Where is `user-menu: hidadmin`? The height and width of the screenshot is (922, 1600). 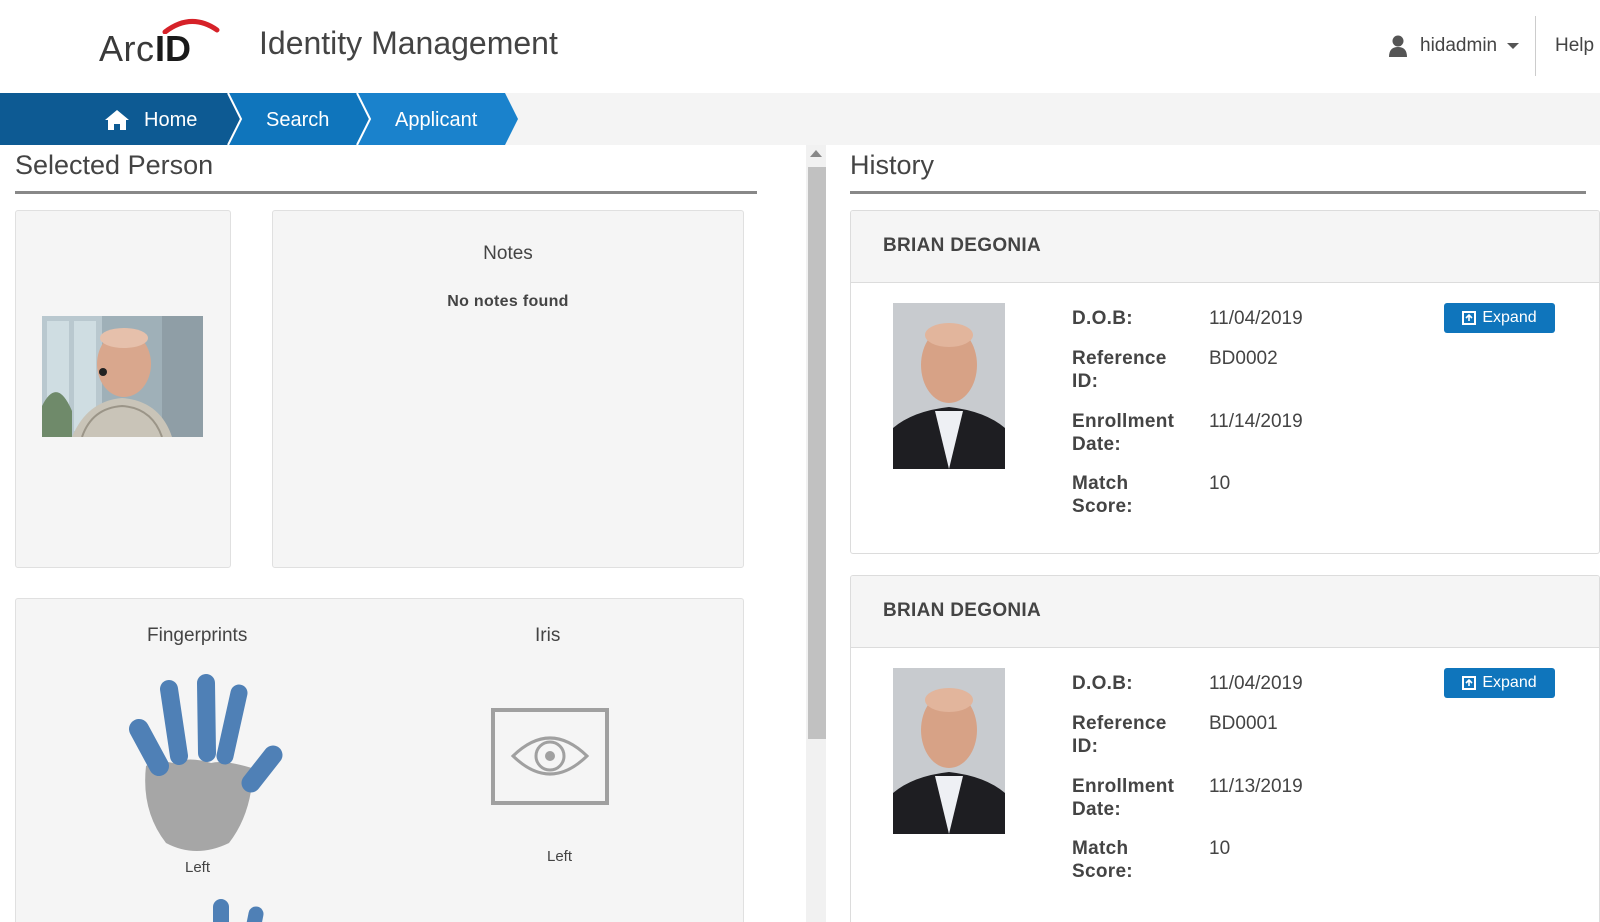
user-menu: hidadmin is located at coordinates (1454, 46).